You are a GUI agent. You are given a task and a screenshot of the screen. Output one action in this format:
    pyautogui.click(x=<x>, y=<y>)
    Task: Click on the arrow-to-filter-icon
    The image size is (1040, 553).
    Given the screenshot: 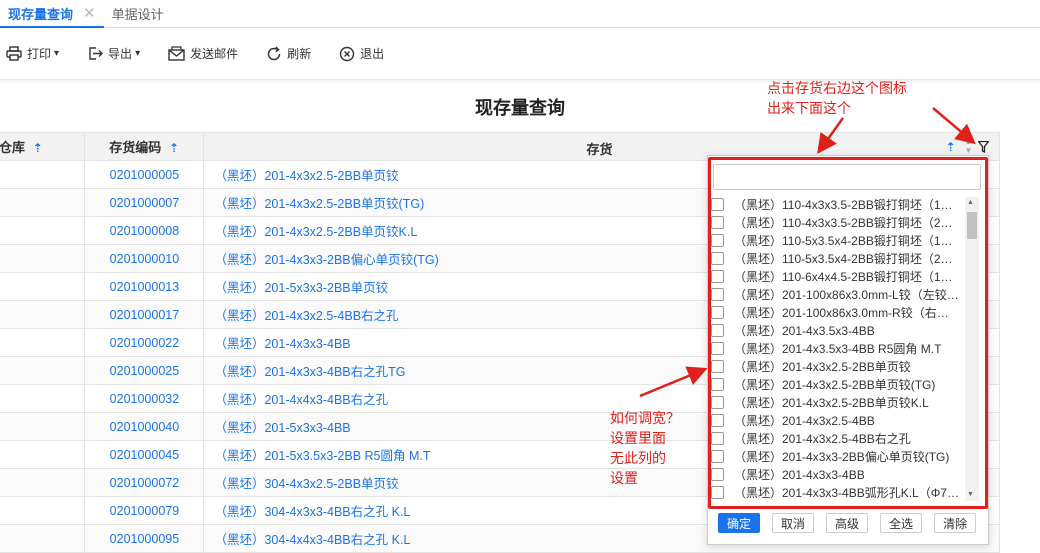 What is the action you would take?
    pyautogui.click(x=954, y=126)
    